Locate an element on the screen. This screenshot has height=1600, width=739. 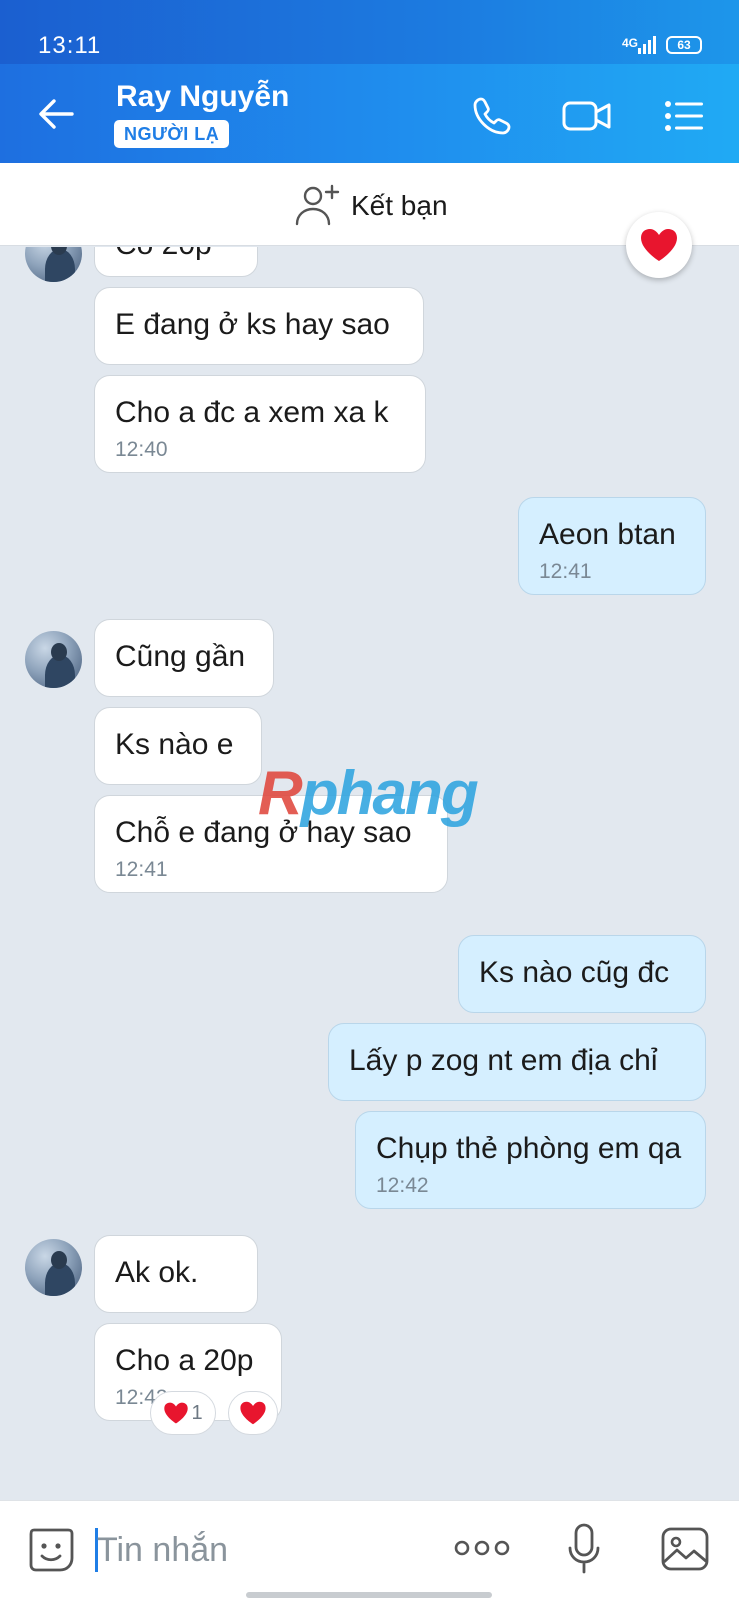
reaction-count: 1 is located at coordinates (183, 1413).